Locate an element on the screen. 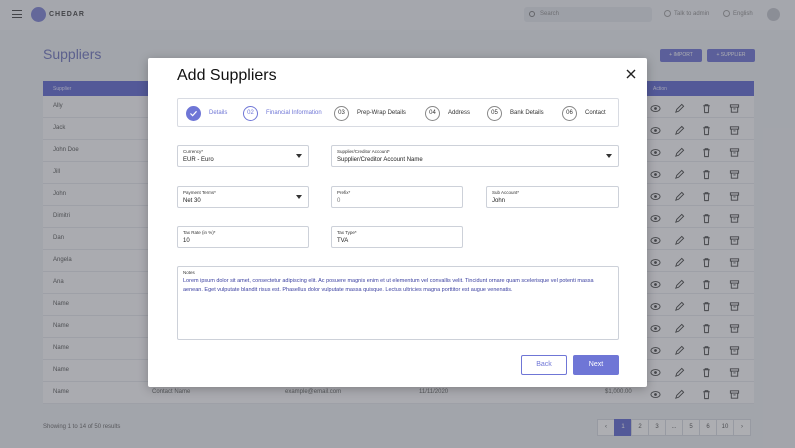 This screenshot has width=795, height=448. step-1: Details is located at coordinates (206, 113).